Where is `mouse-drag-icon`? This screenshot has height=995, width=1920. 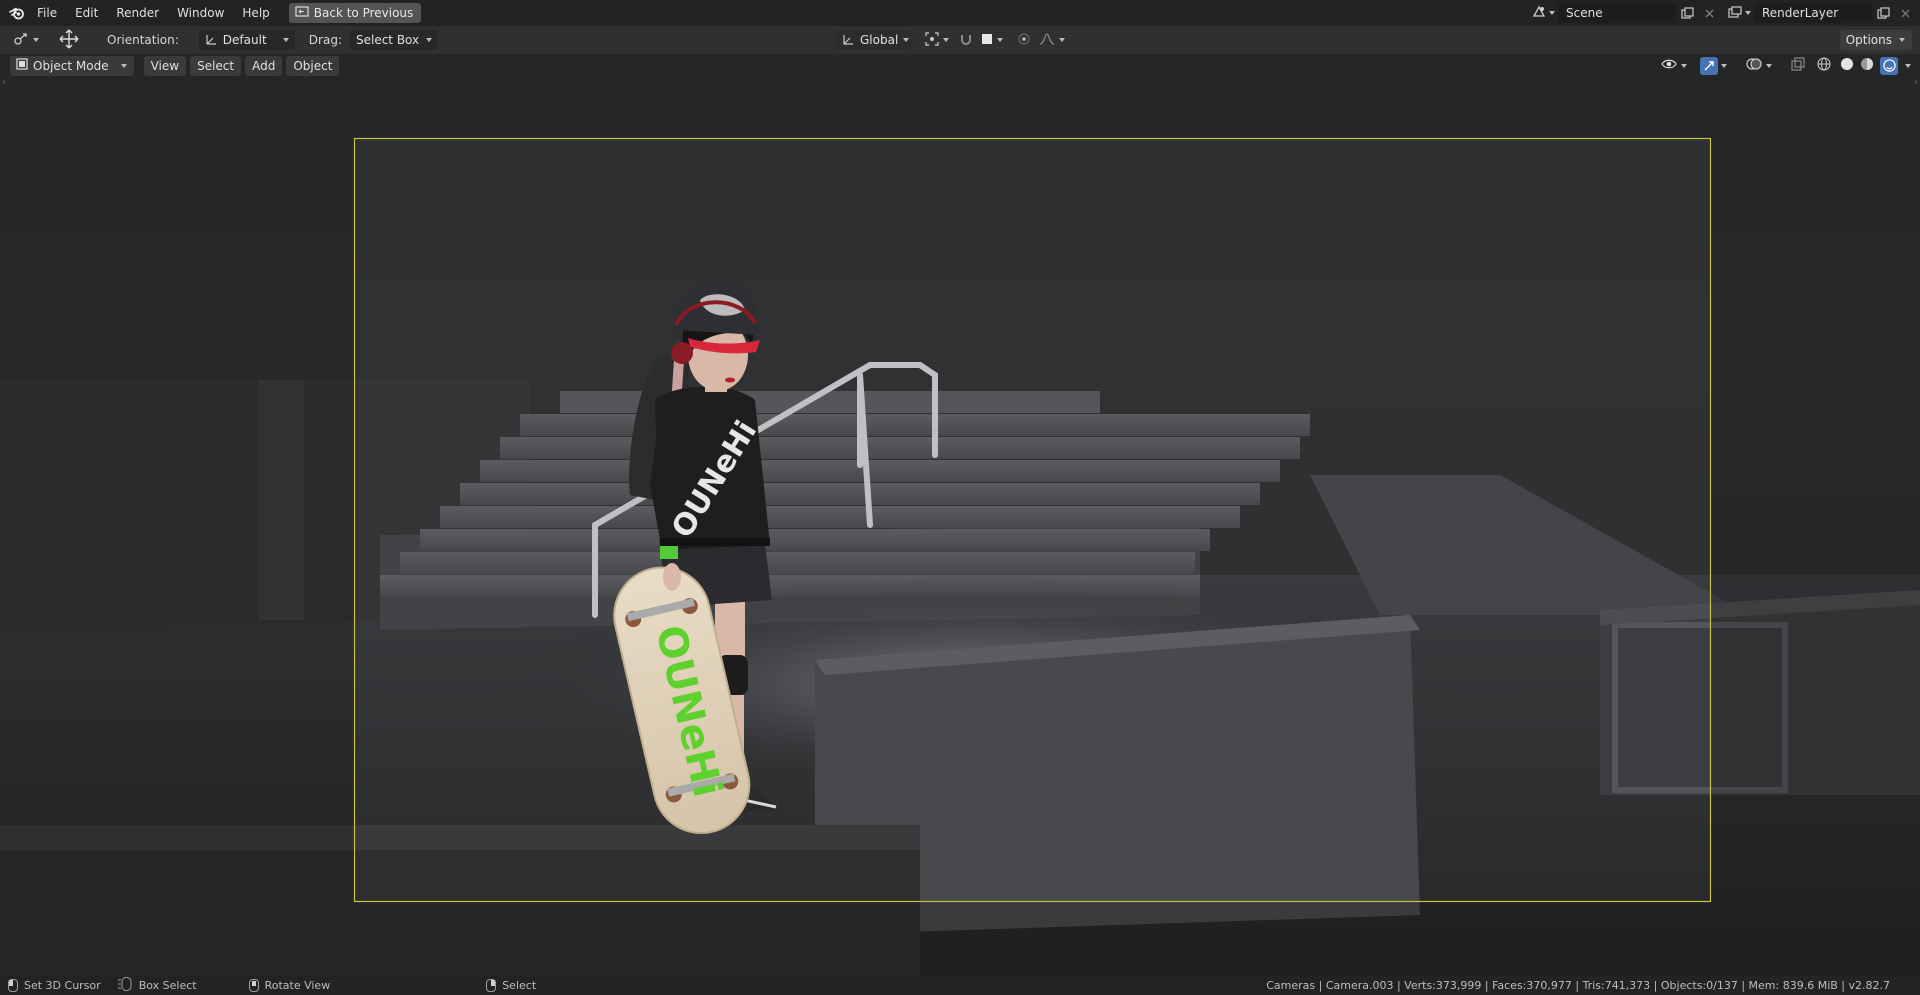
mouse-drag-icon is located at coordinates (125, 985).